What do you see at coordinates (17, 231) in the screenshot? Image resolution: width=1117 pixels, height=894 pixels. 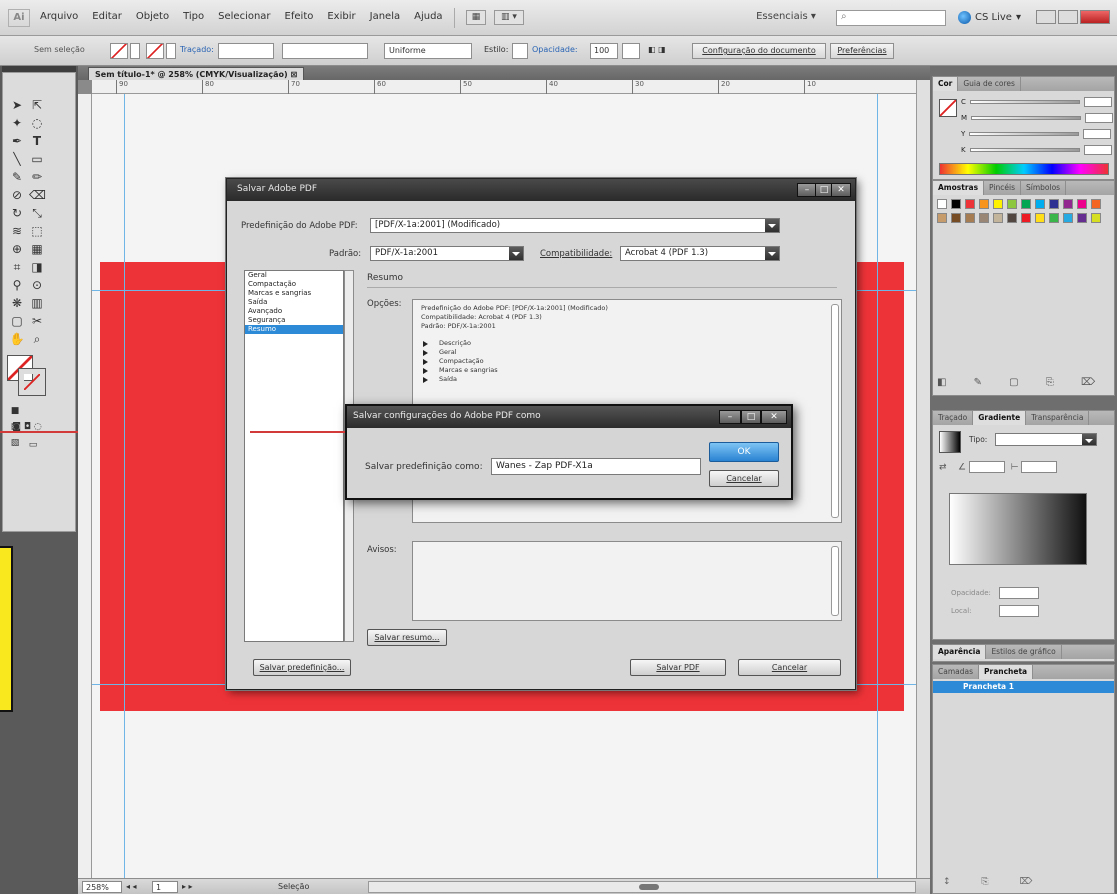 I see `warp-tool-icon: ≋` at bounding box center [17, 231].